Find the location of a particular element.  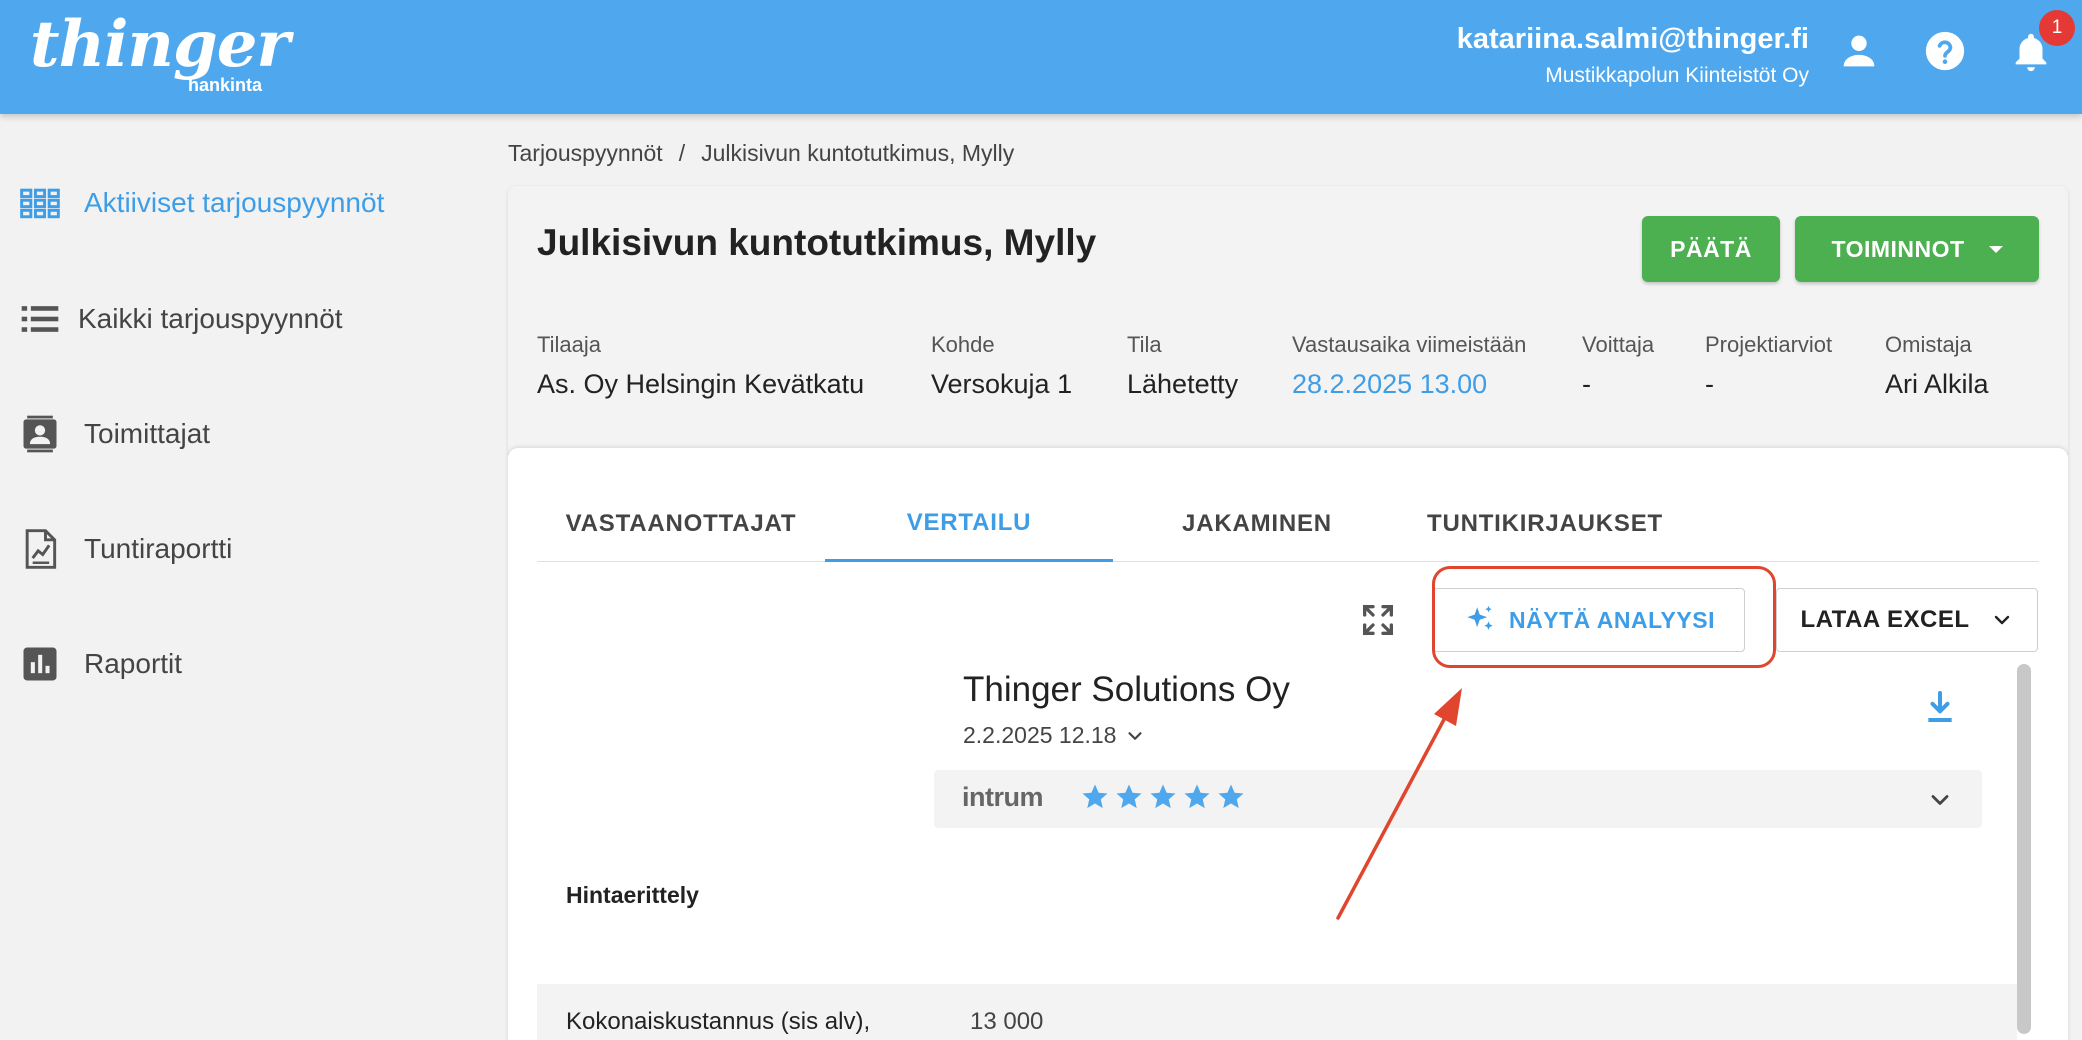

meta-value: Versokuja 1 is located at coordinates (1002, 384).